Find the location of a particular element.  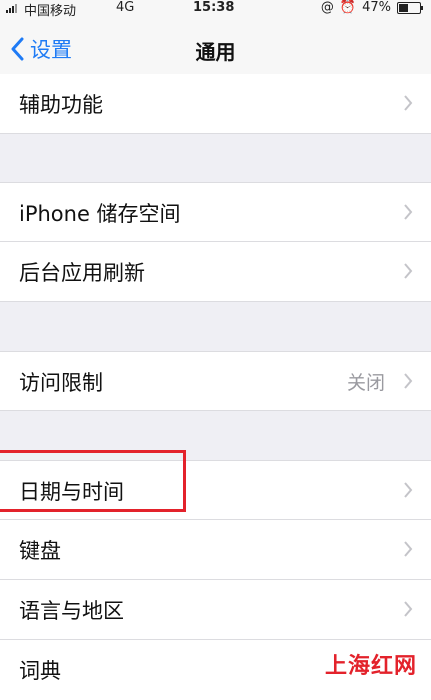

alarm-icon: ⏰ is located at coordinates (348, 7).